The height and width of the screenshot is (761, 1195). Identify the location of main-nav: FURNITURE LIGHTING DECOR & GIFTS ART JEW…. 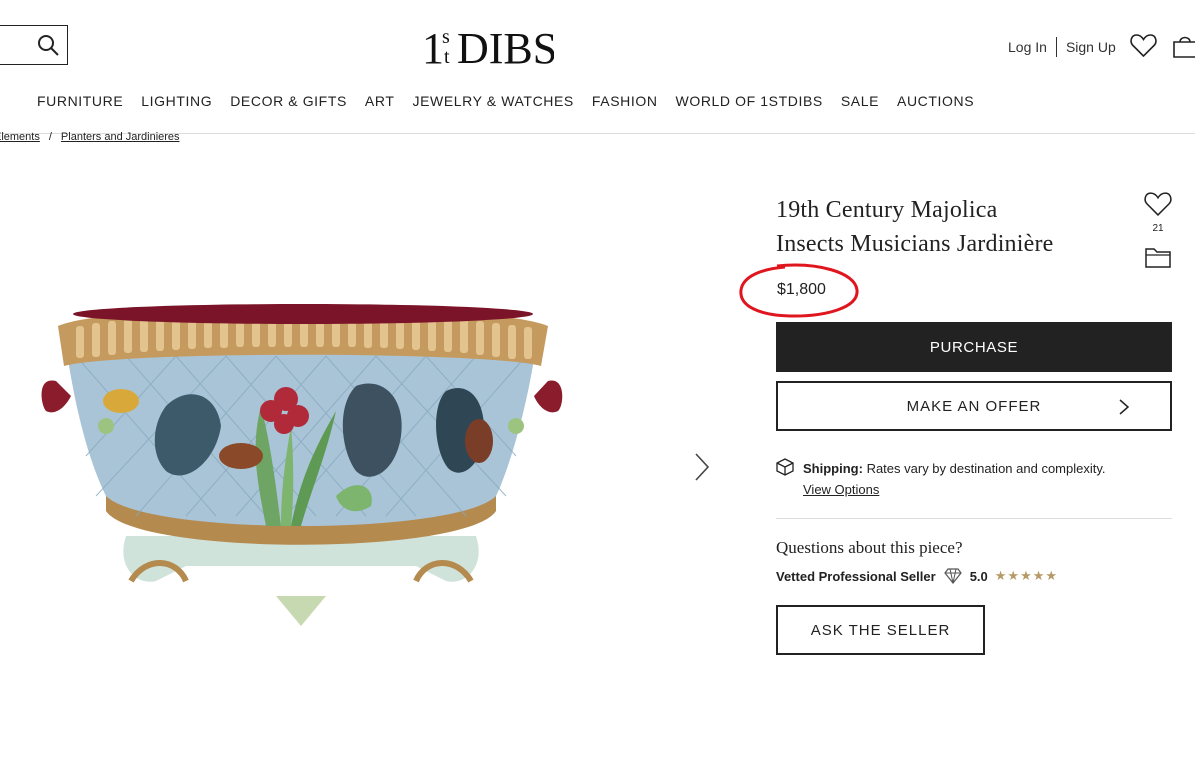
(514, 101).